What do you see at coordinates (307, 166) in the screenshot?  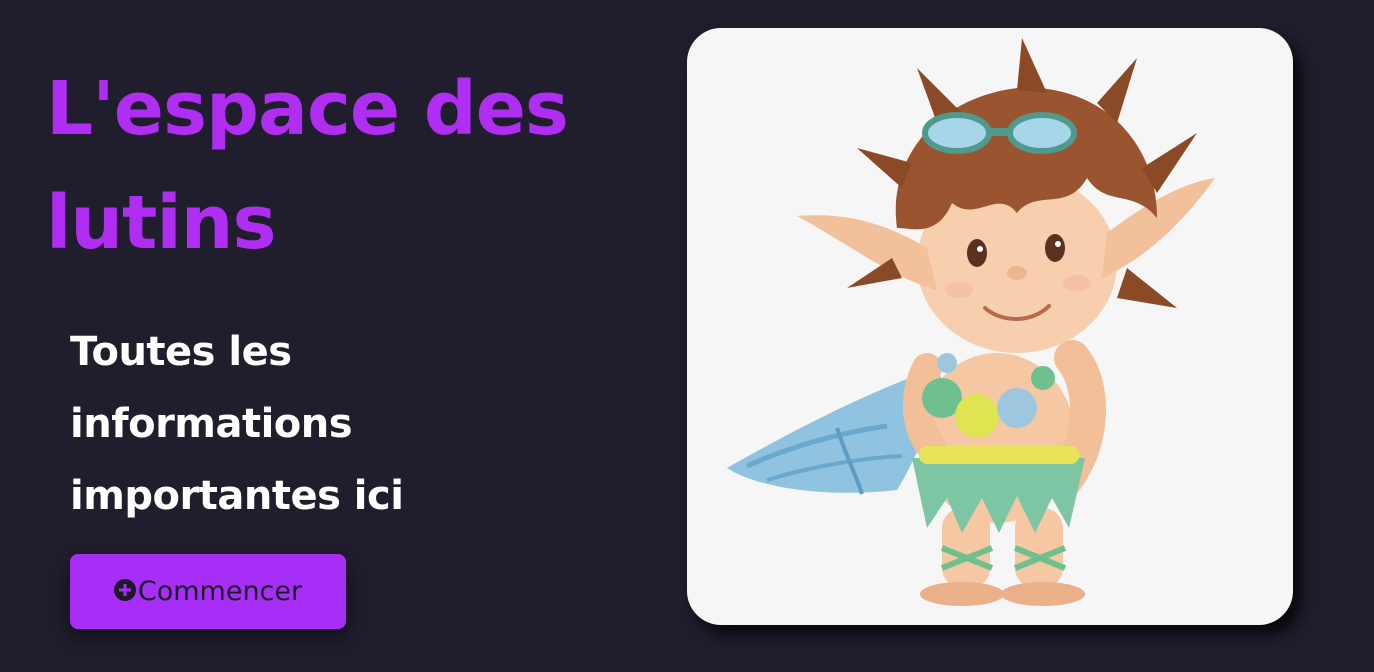 I see `hero-title: L'espace des lutins` at bounding box center [307, 166].